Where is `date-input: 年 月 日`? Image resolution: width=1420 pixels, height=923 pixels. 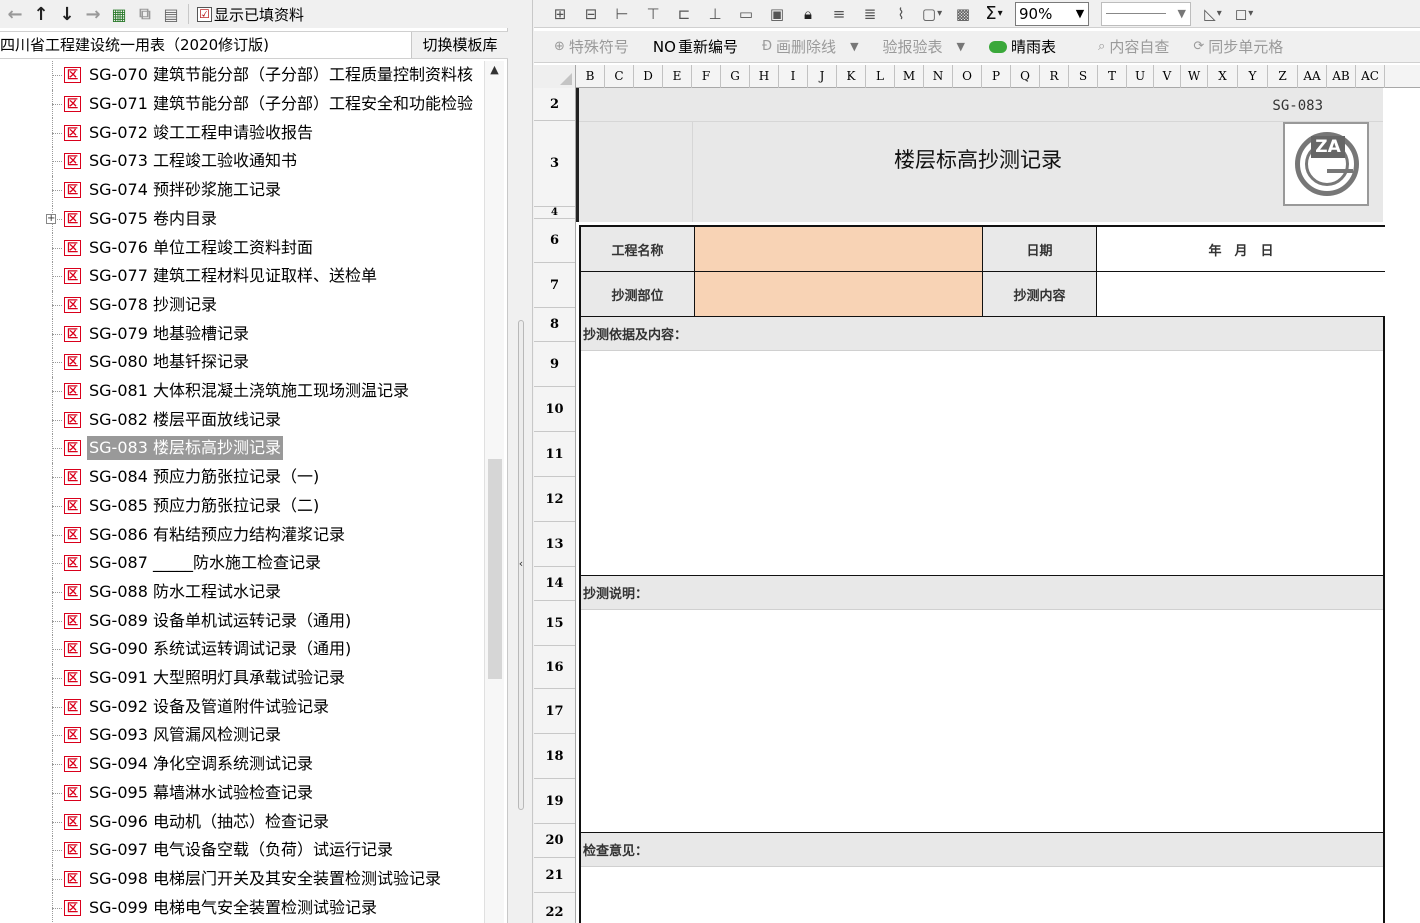 date-input: 年 月 日 is located at coordinates (1241, 249).